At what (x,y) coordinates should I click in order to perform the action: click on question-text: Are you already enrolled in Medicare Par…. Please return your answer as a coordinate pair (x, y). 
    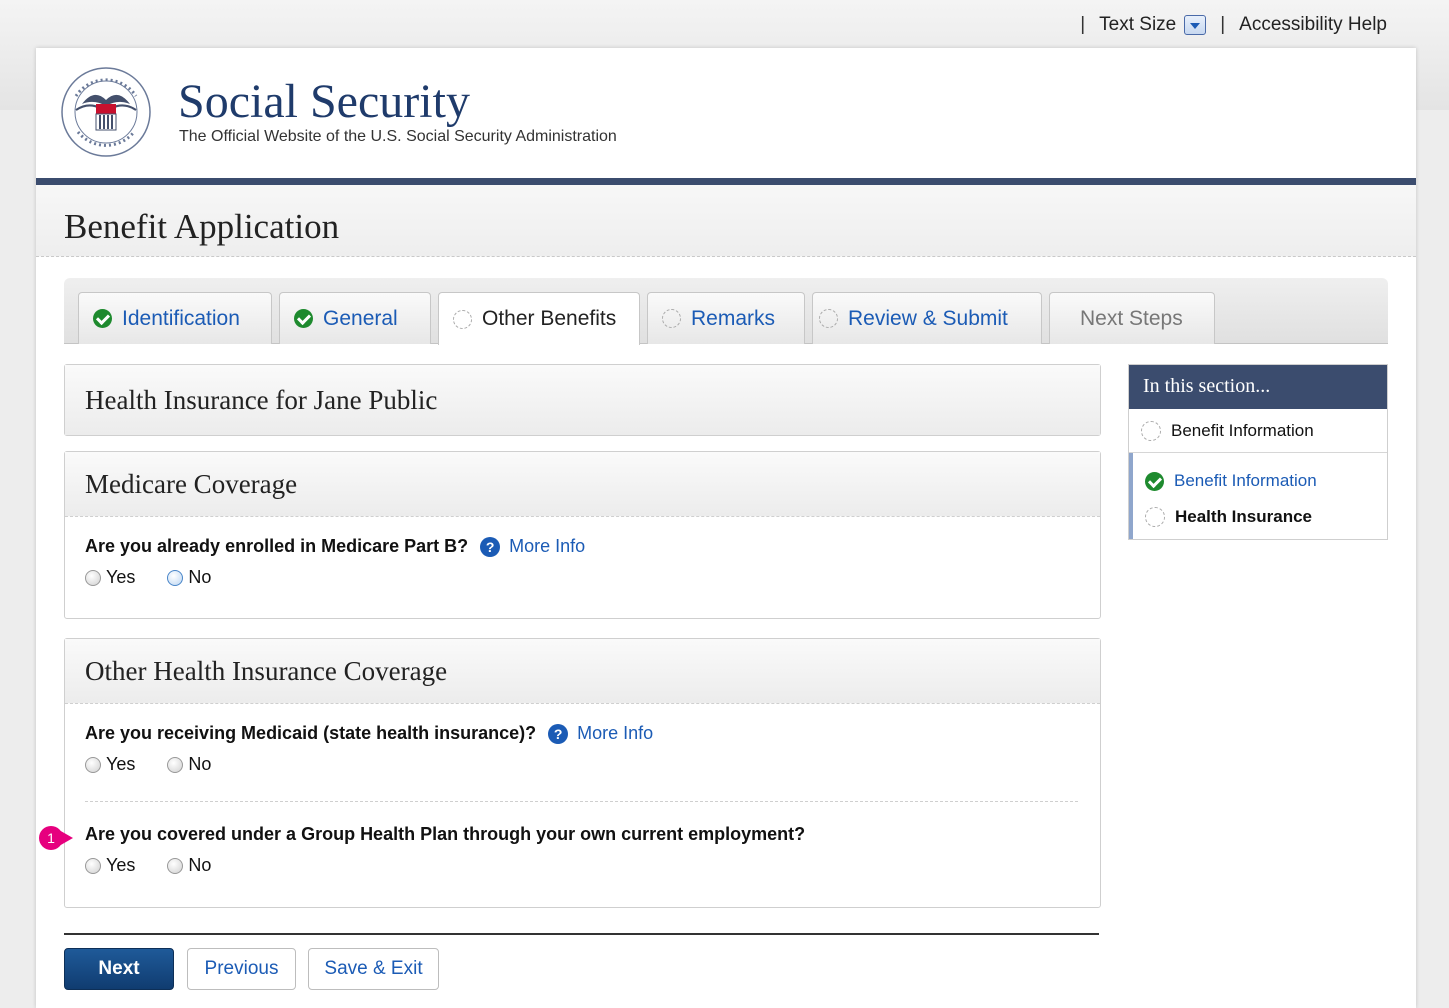
    Looking at the image, I should click on (277, 546).